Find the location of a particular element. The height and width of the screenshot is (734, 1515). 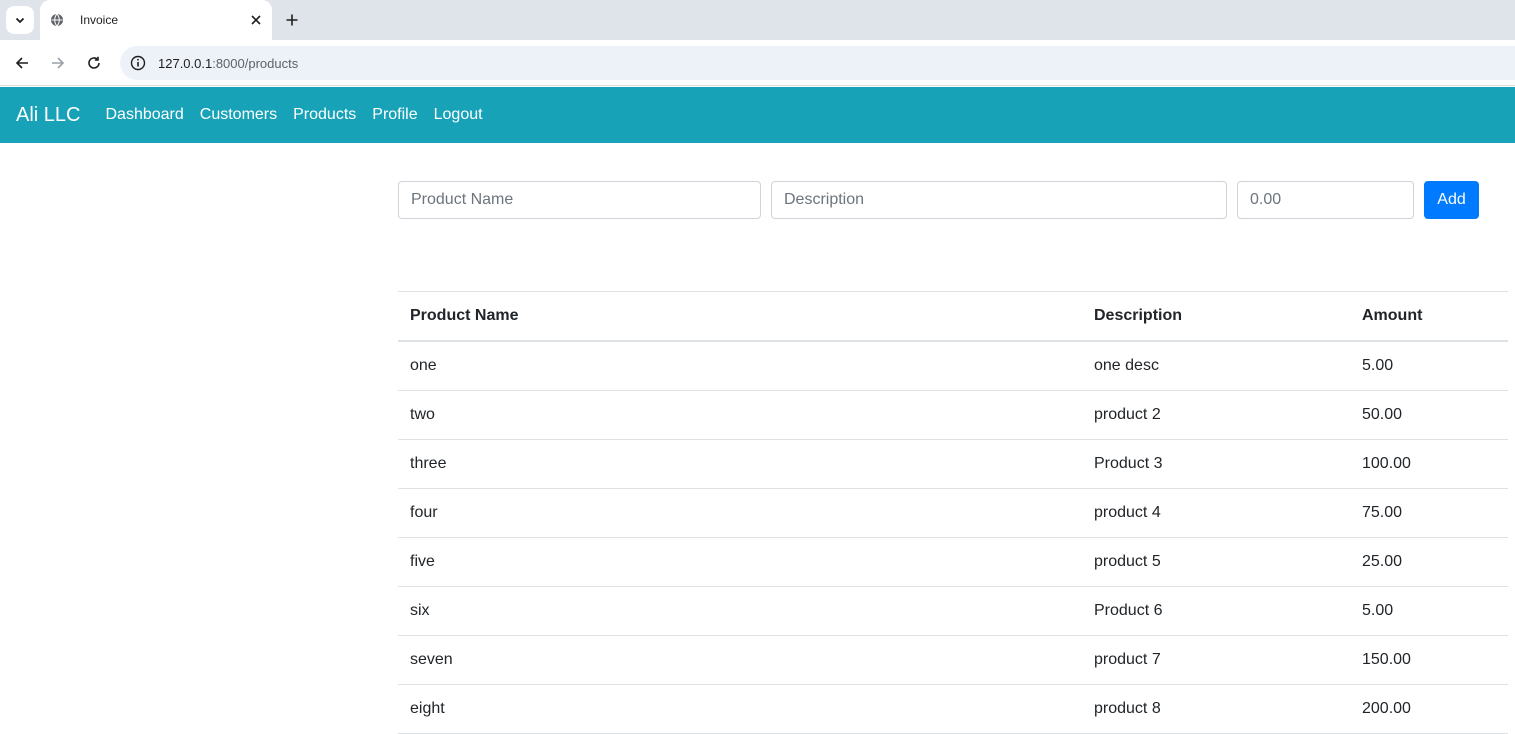

arrow-right-icon is located at coordinates (58, 63).